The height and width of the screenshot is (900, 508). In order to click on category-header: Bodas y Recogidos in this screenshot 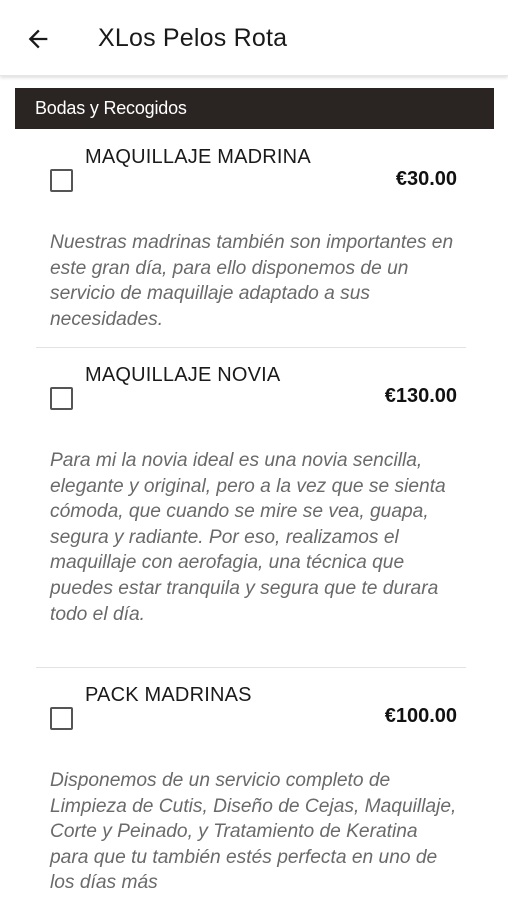, I will do `click(254, 108)`.